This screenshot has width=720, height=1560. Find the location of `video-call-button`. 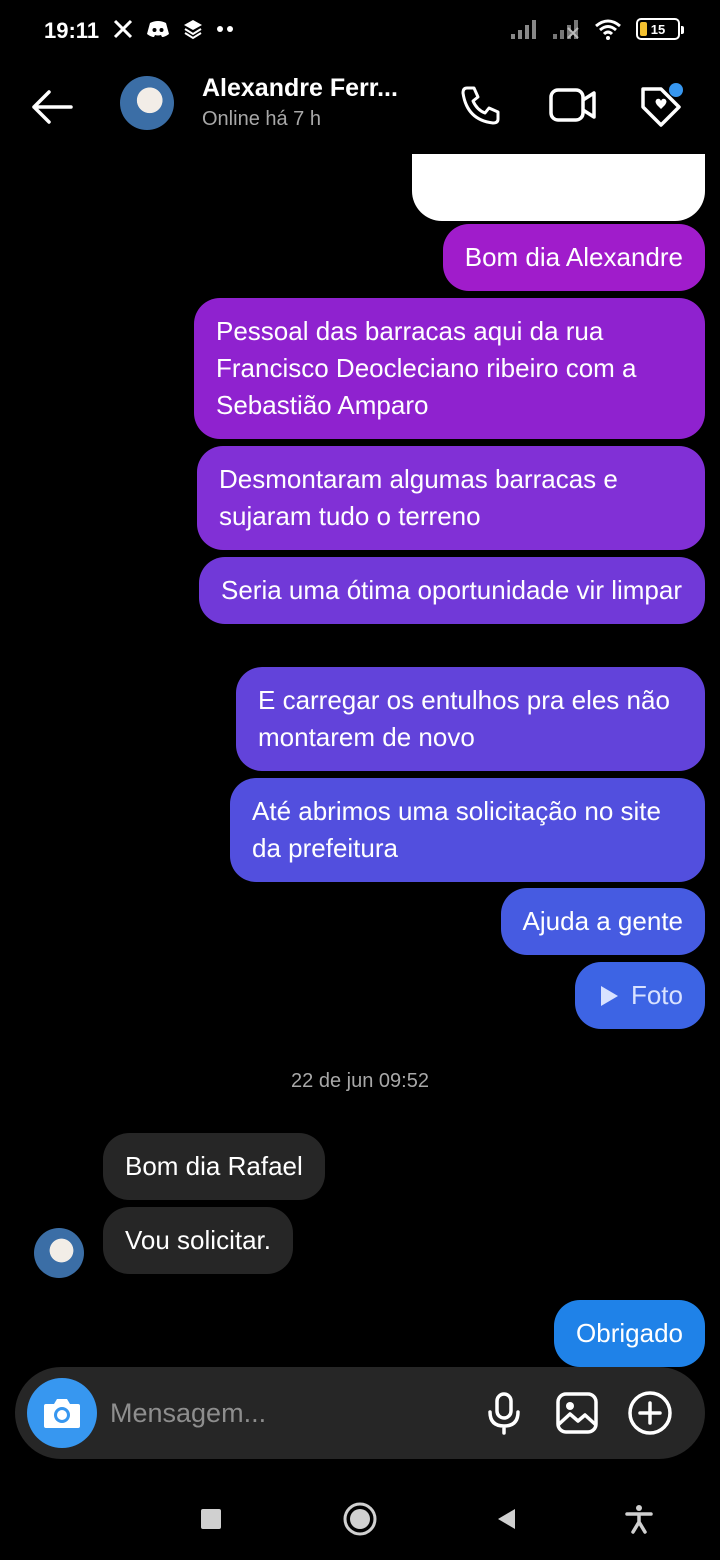

video-call-button is located at coordinates (573, 105).